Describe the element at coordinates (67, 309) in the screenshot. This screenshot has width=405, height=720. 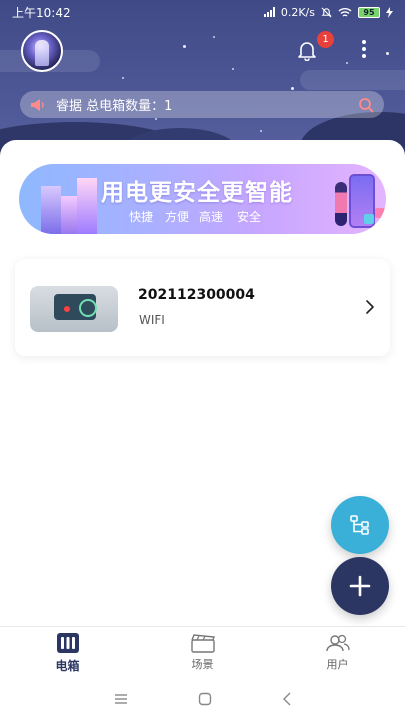
I see `device-led` at that location.